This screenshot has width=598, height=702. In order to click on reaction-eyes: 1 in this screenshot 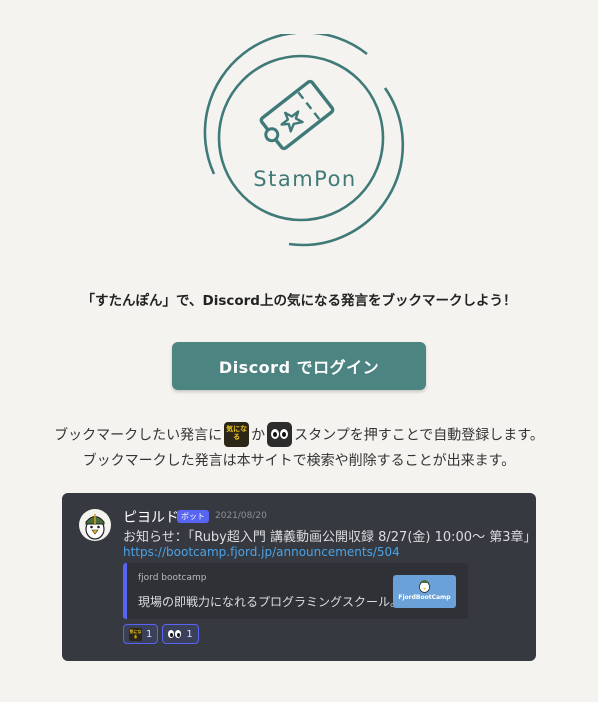, I will do `click(180, 634)`.